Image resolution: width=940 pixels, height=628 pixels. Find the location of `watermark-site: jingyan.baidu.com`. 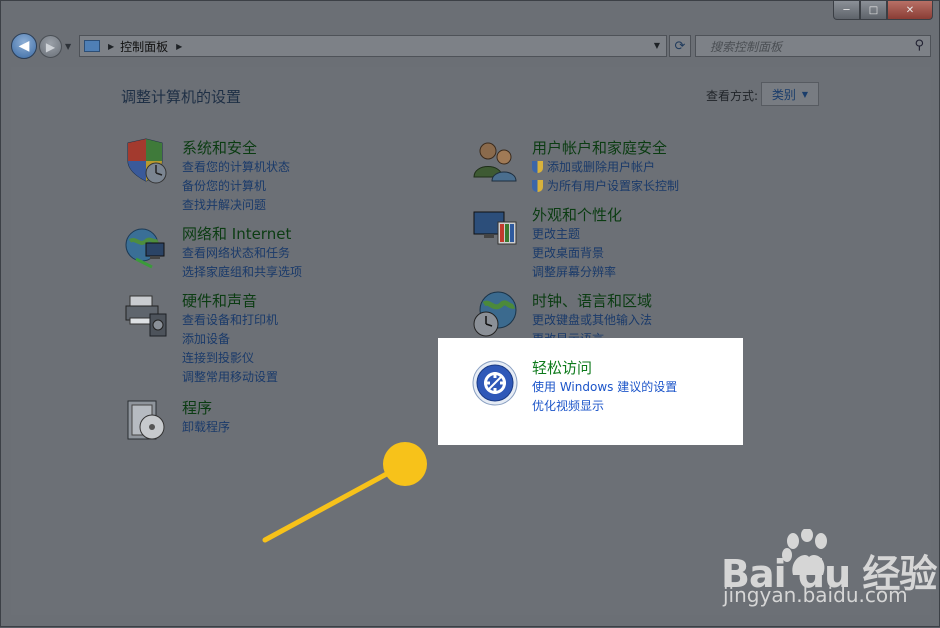

watermark-site: jingyan.baidu.com is located at coordinates (815, 595).